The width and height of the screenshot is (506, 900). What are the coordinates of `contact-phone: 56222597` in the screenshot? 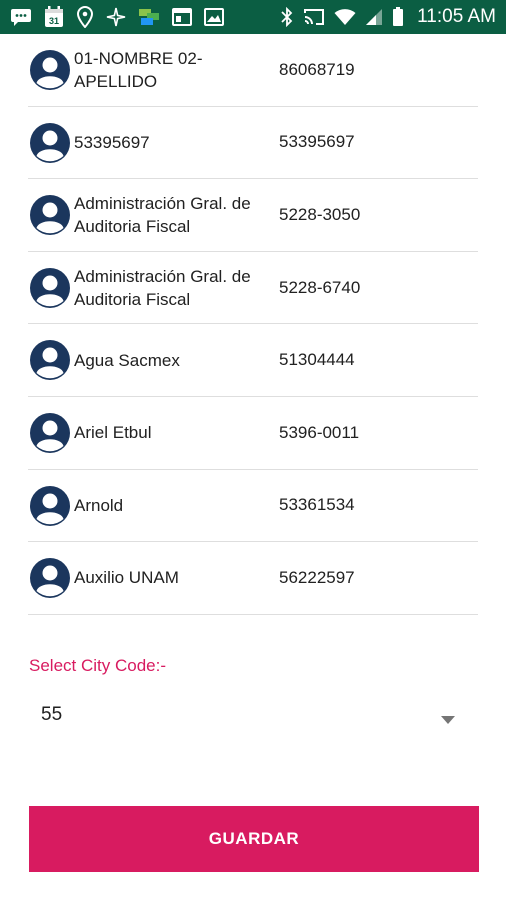 It's located at (317, 577).